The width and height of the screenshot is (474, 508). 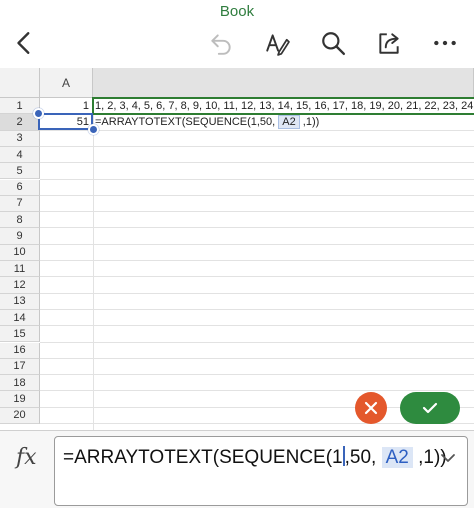 What do you see at coordinates (20, 220) in the screenshot?
I see `row-header-8: 8` at bounding box center [20, 220].